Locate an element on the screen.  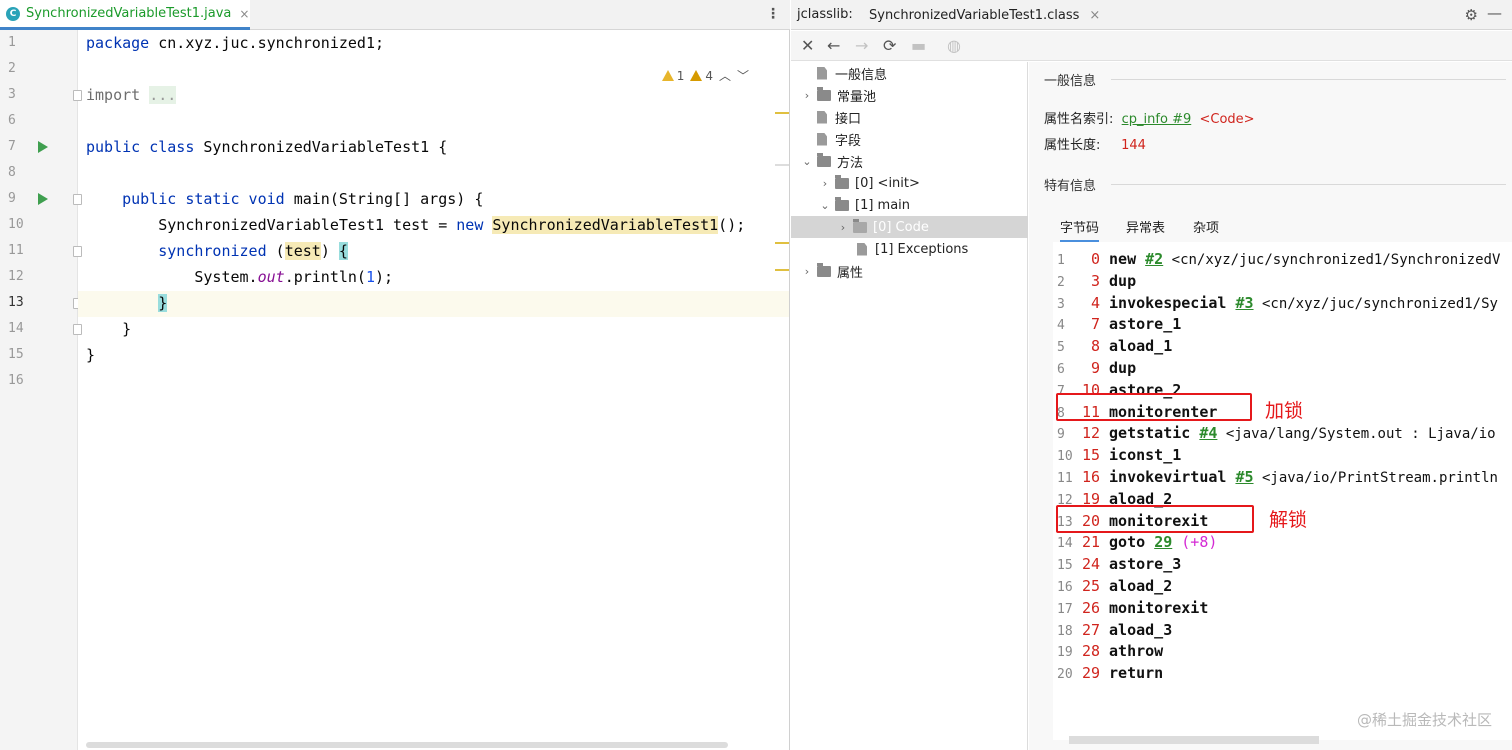
chevron-down-icon: ﹀ is located at coordinates (743, 75).